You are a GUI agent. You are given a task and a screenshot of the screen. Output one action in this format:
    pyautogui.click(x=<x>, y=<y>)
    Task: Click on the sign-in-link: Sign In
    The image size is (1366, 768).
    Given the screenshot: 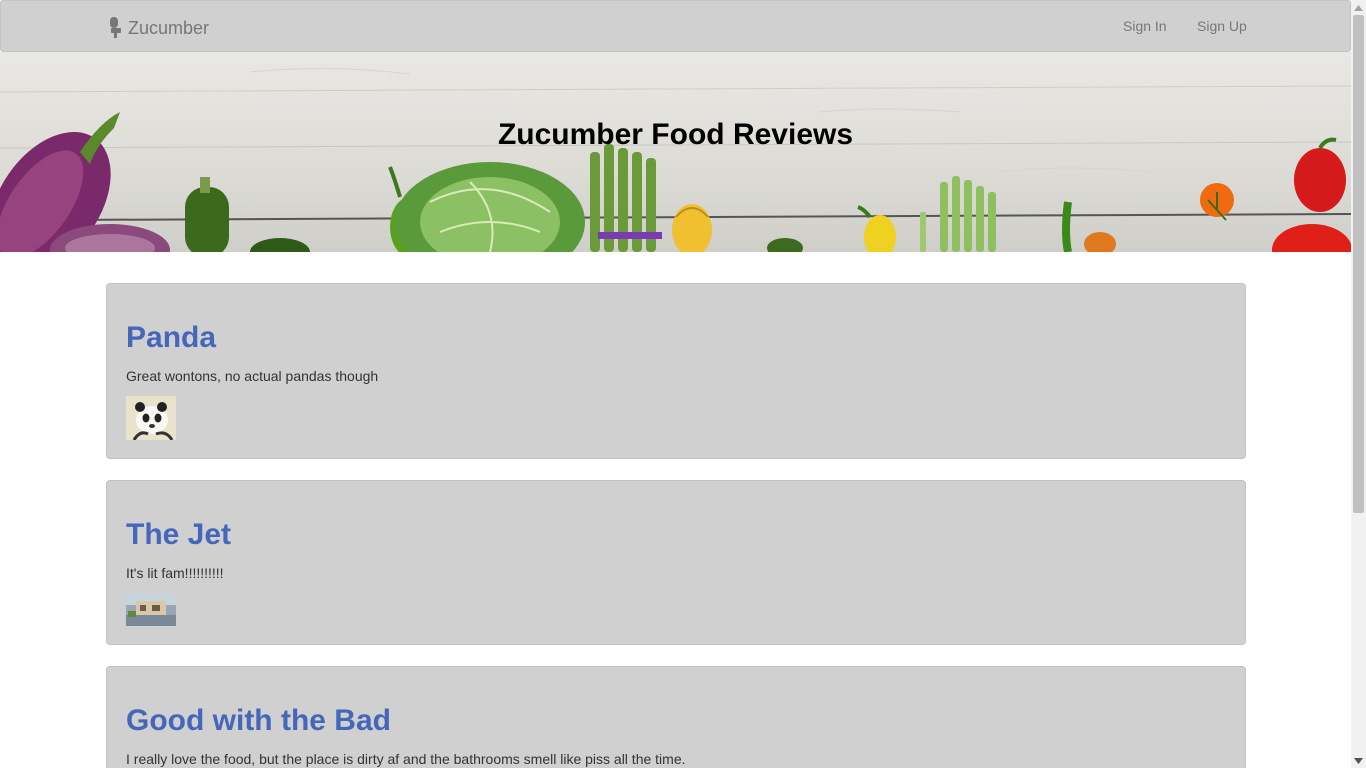 What is the action you would take?
    pyautogui.click(x=1145, y=26)
    